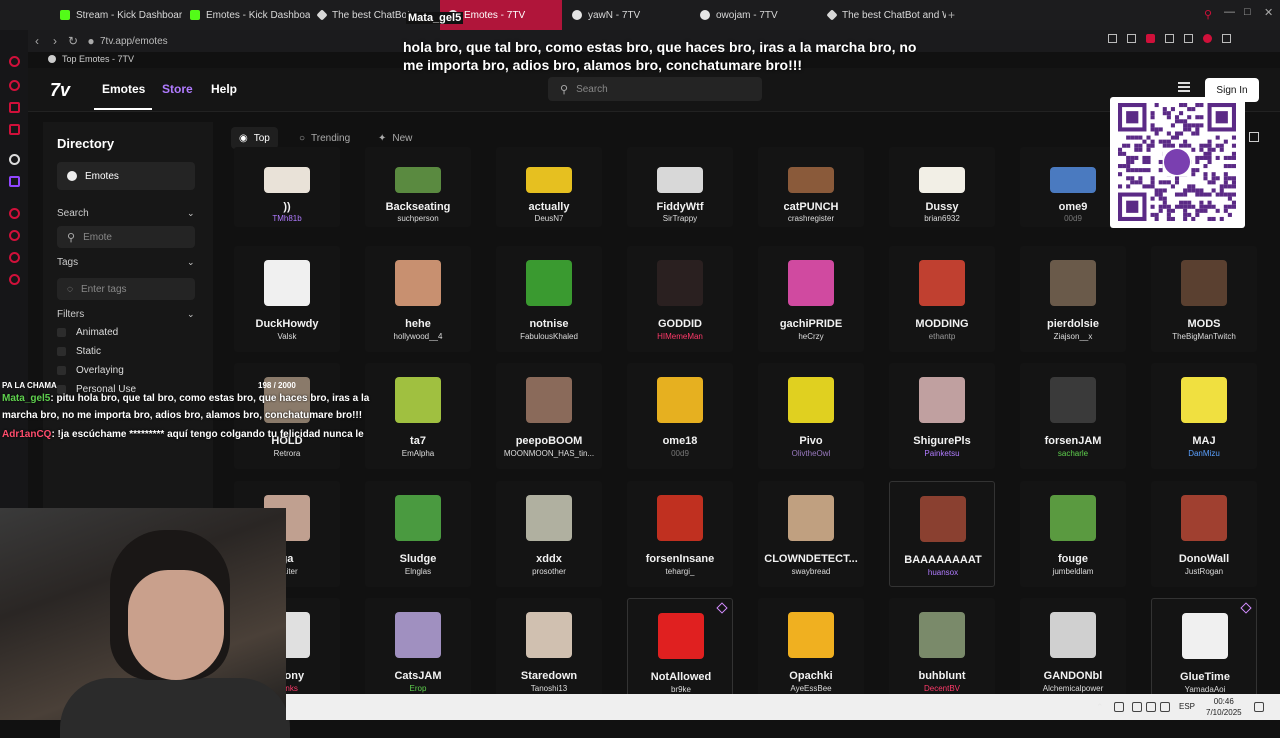 The height and width of the screenshot is (738, 1280). What do you see at coordinates (680, 571) in the screenshot?
I see `emote-author: tehargi_` at bounding box center [680, 571].